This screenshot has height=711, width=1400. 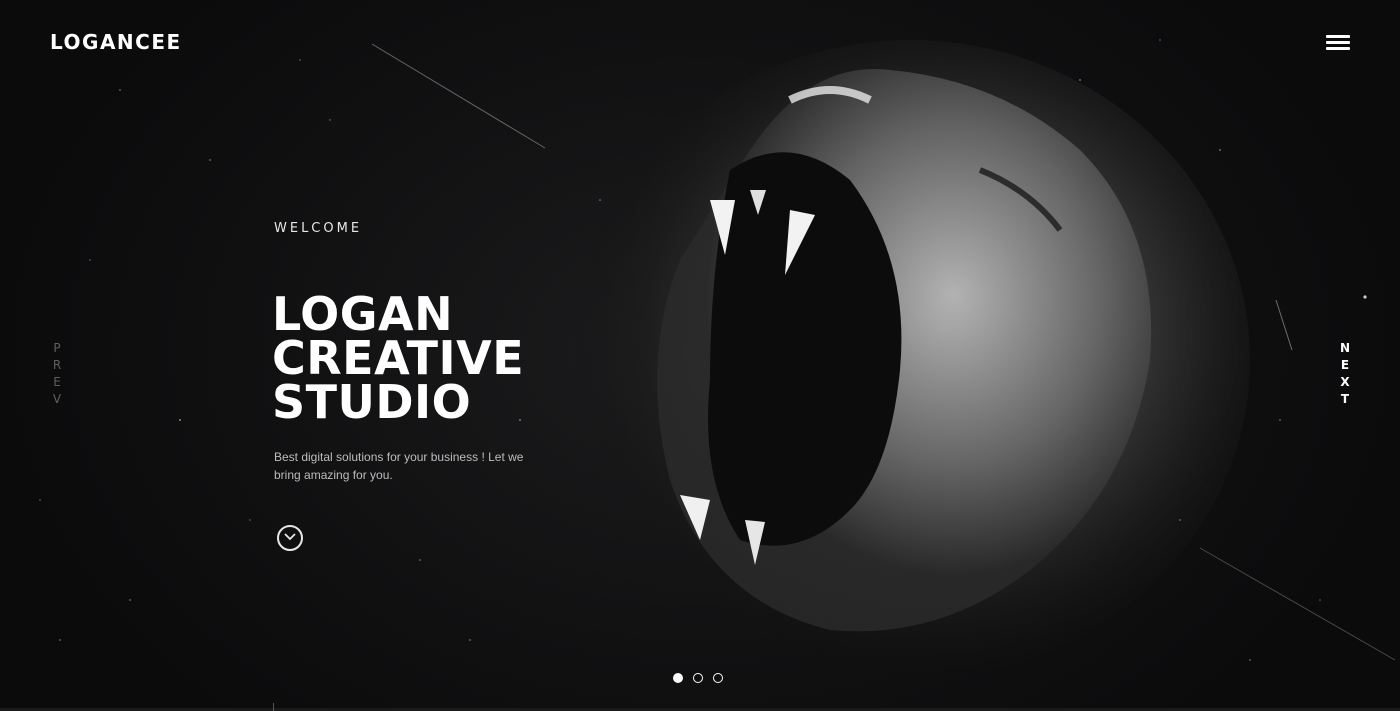 I want to click on slider-pagination, so click(x=698, y=679).